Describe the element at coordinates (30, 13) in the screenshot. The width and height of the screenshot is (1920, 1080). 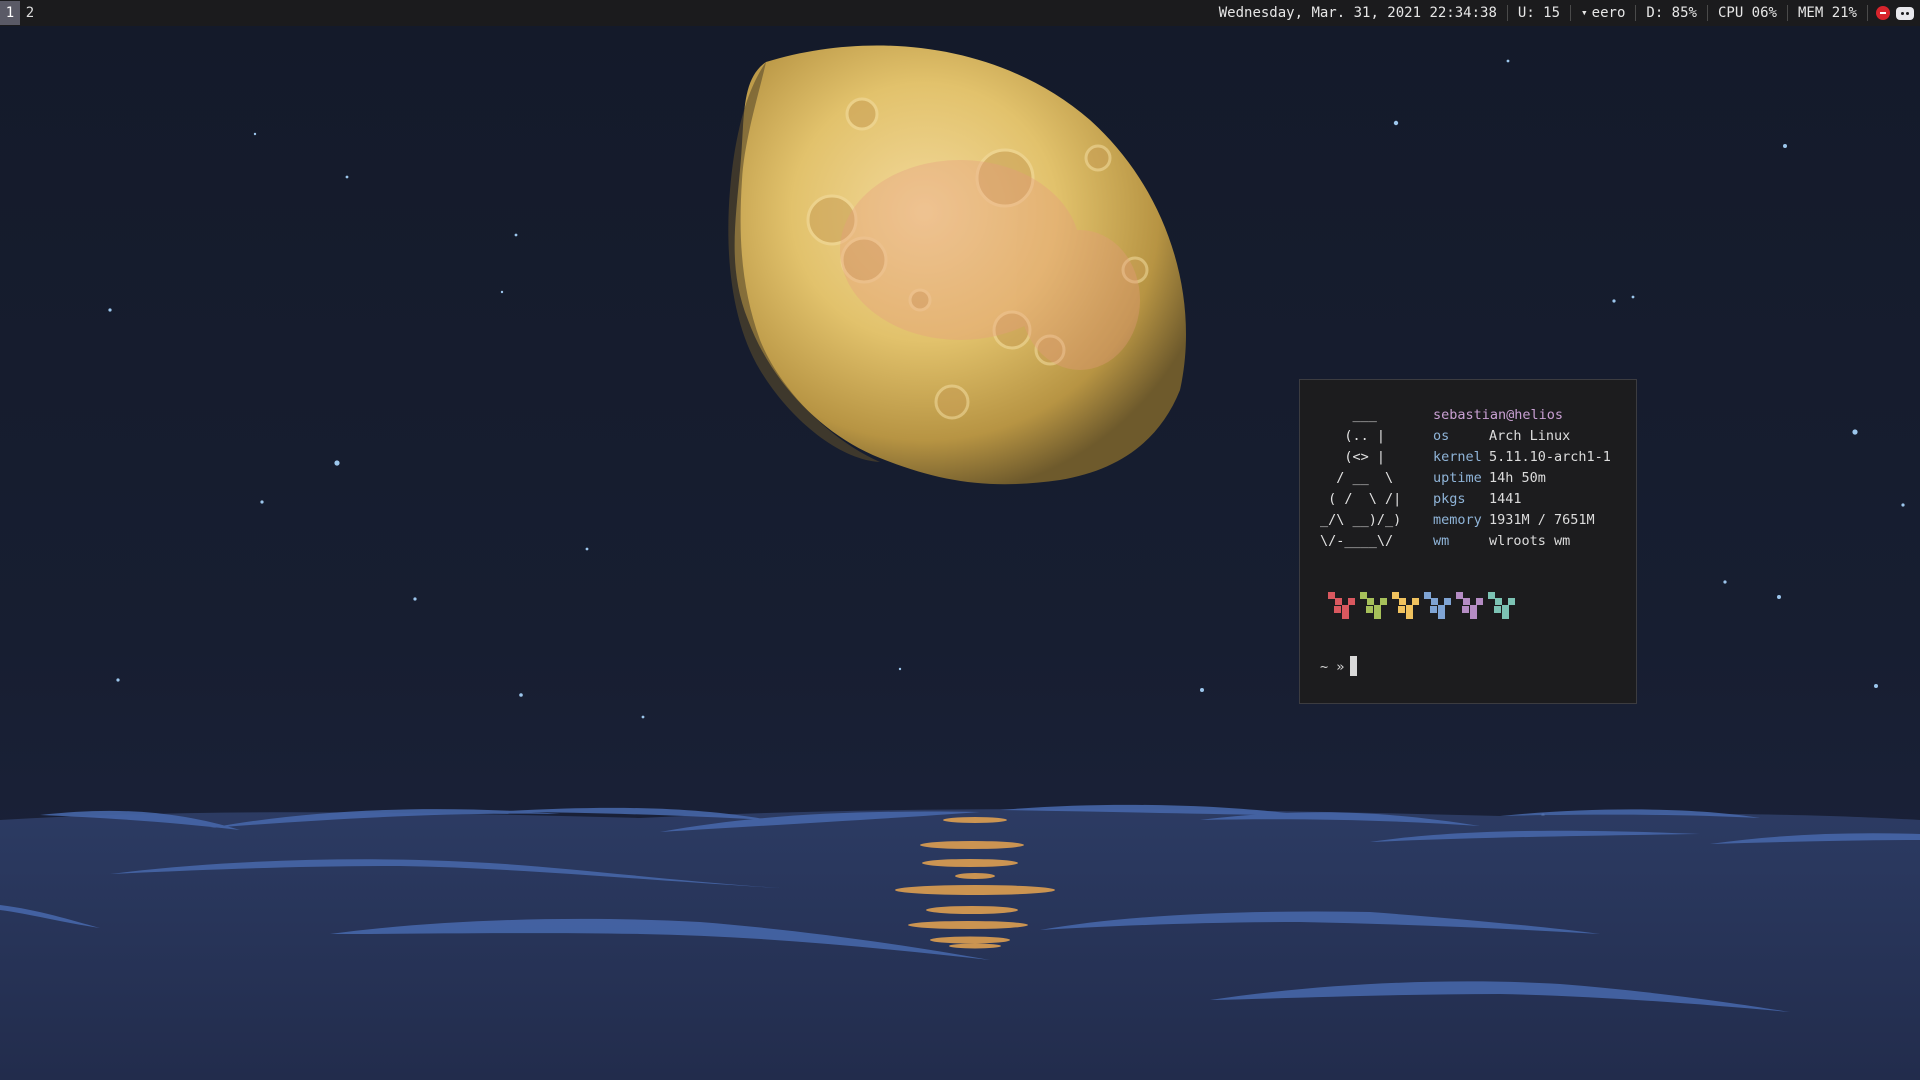
I see `workspace-2-button: 2` at that location.